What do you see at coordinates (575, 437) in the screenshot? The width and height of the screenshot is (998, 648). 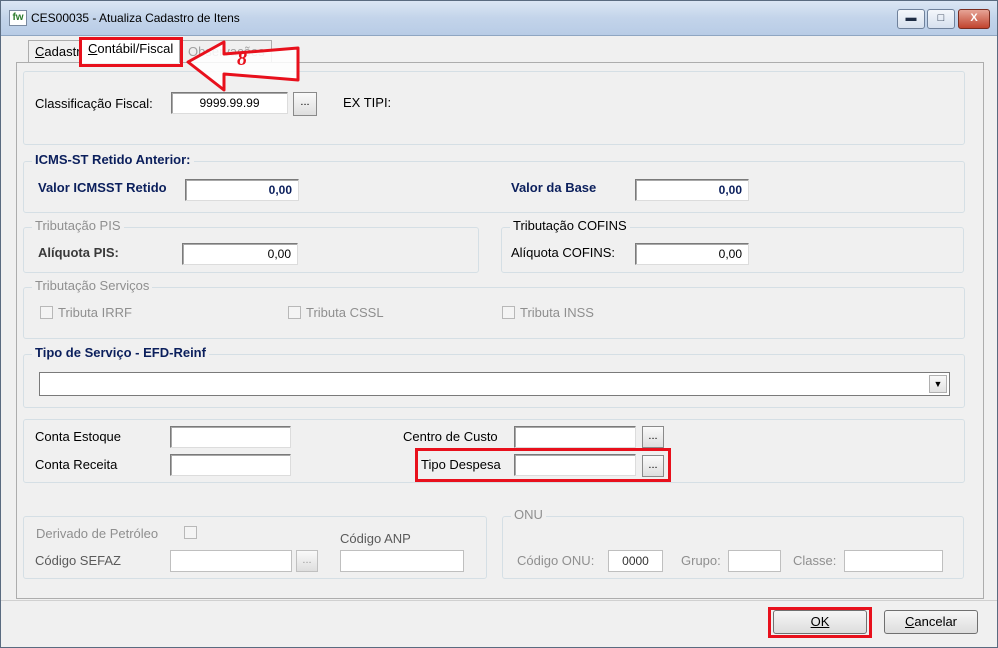 I see `centro-custo-input` at bounding box center [575, 437].